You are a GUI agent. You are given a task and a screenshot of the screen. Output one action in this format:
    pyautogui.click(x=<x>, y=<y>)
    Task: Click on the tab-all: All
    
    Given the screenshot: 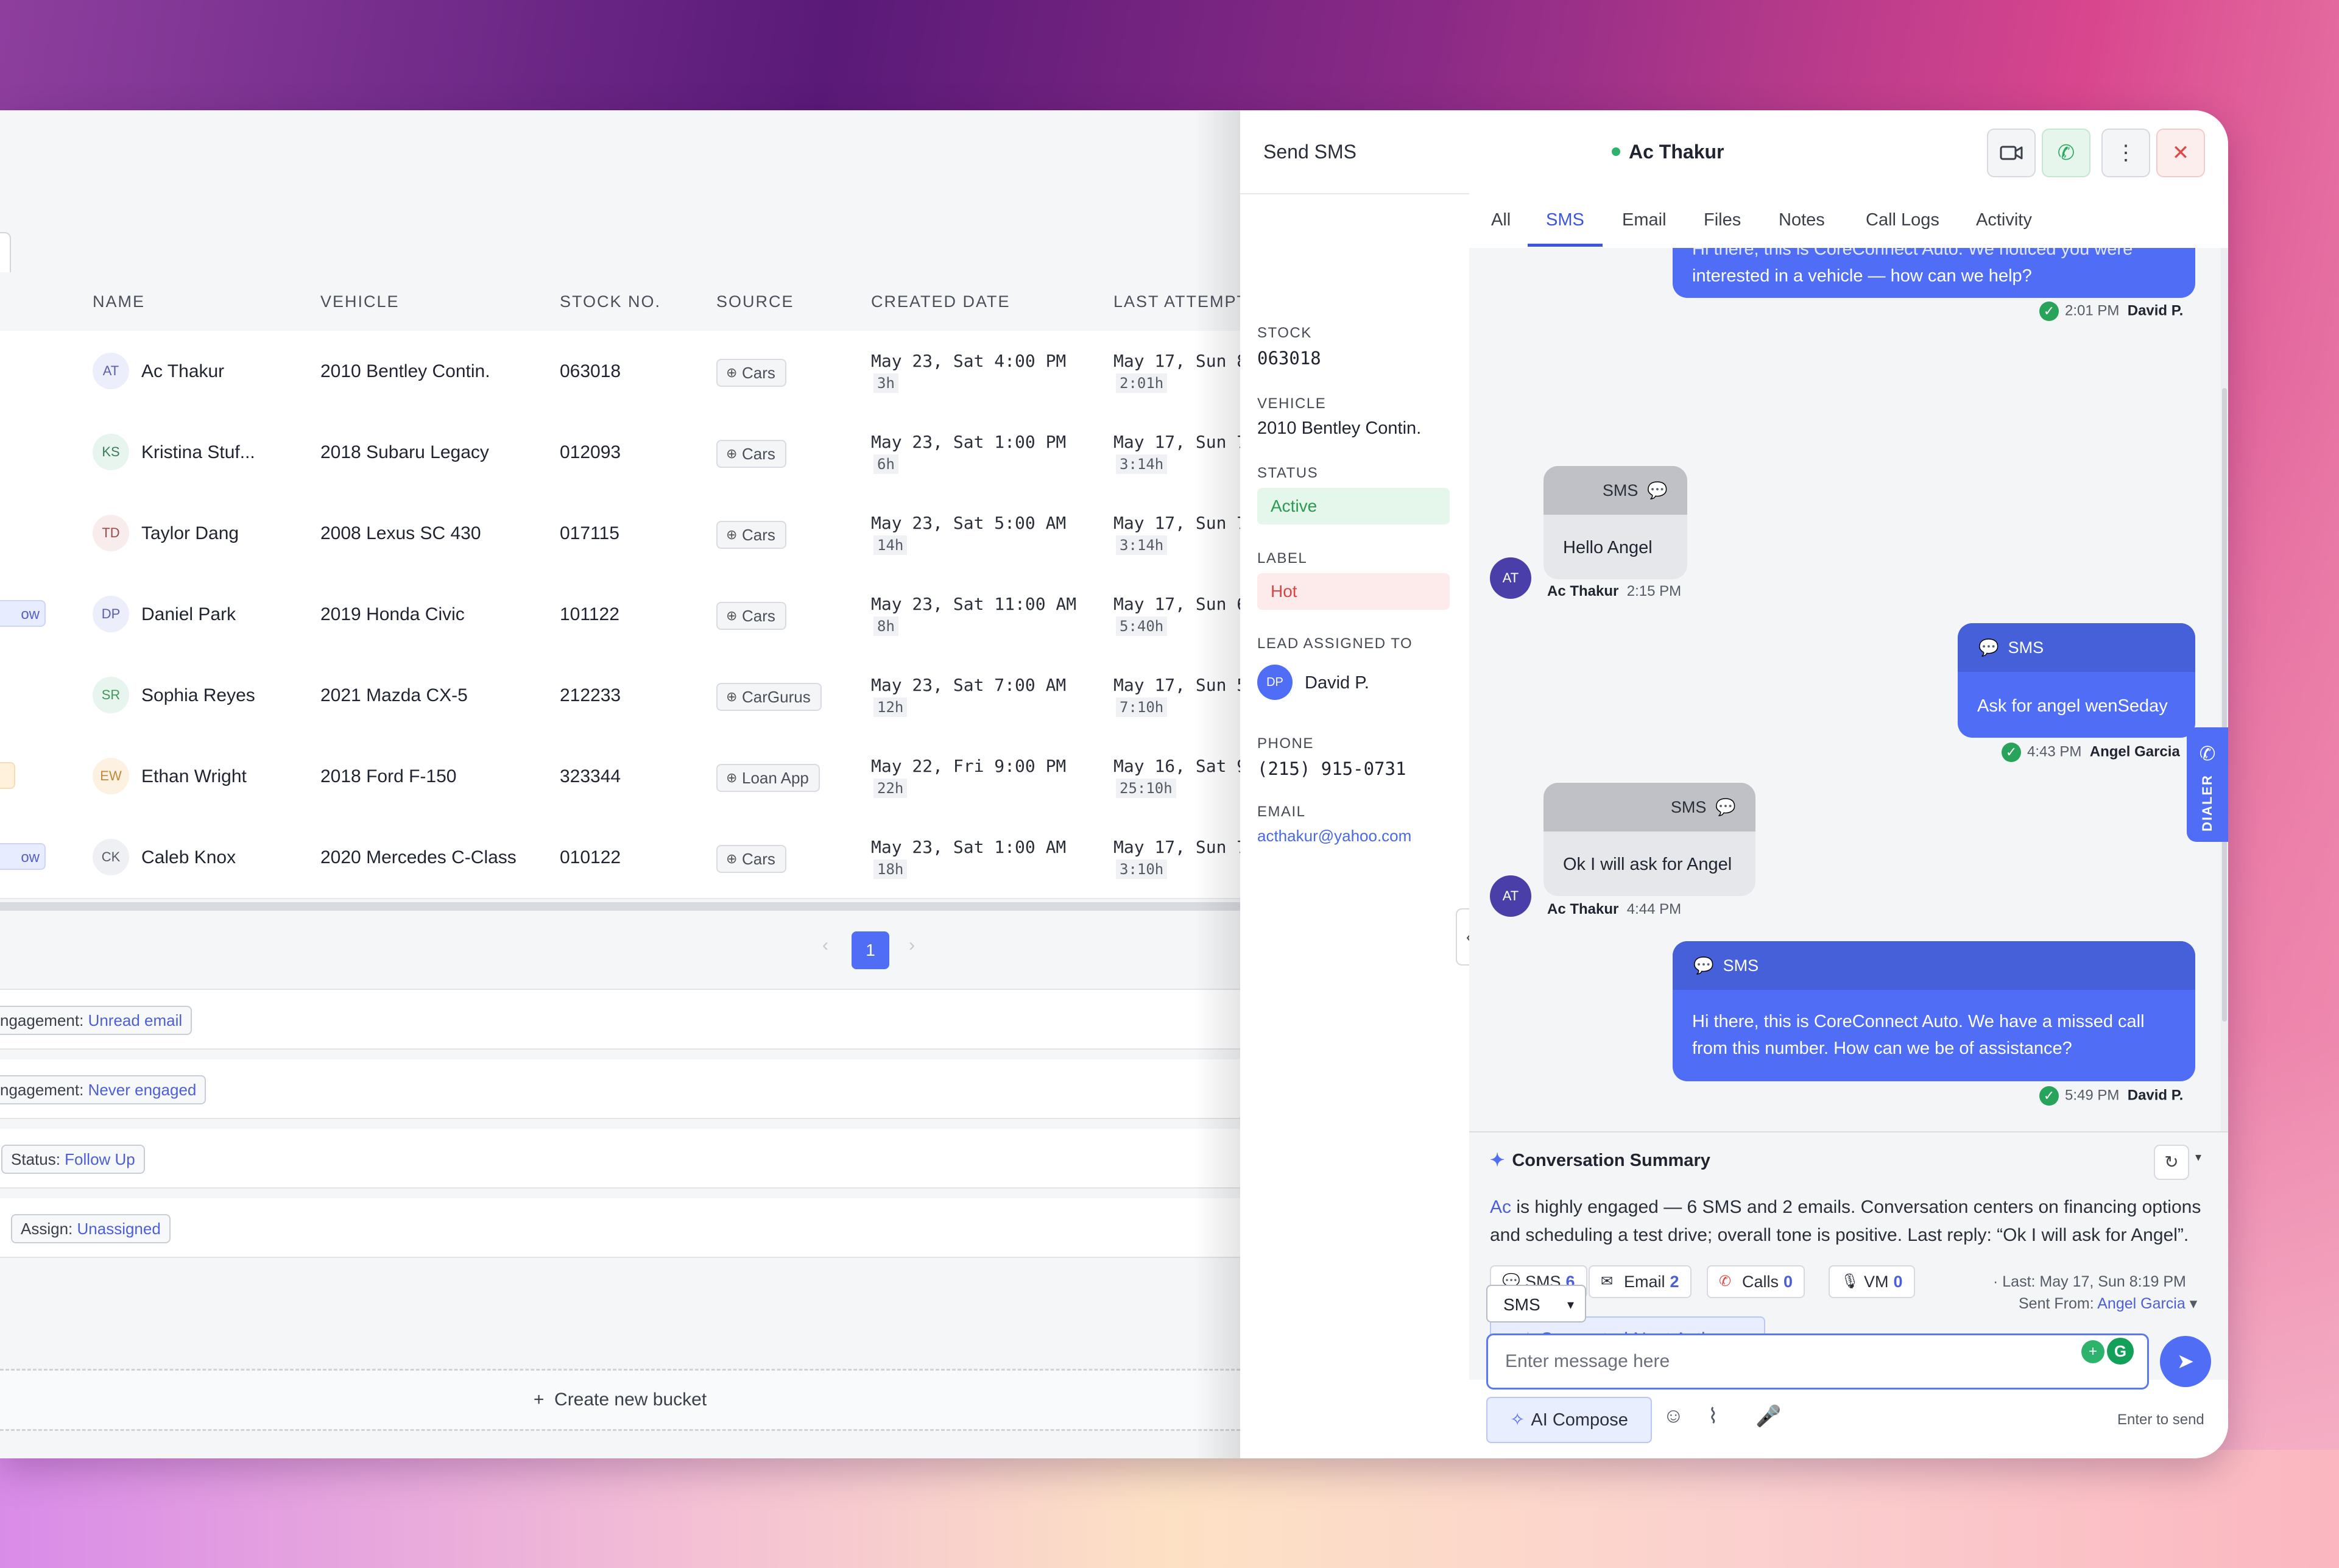 What is the action you would take?
    pyautogui.click(x=1501, y=220)
    